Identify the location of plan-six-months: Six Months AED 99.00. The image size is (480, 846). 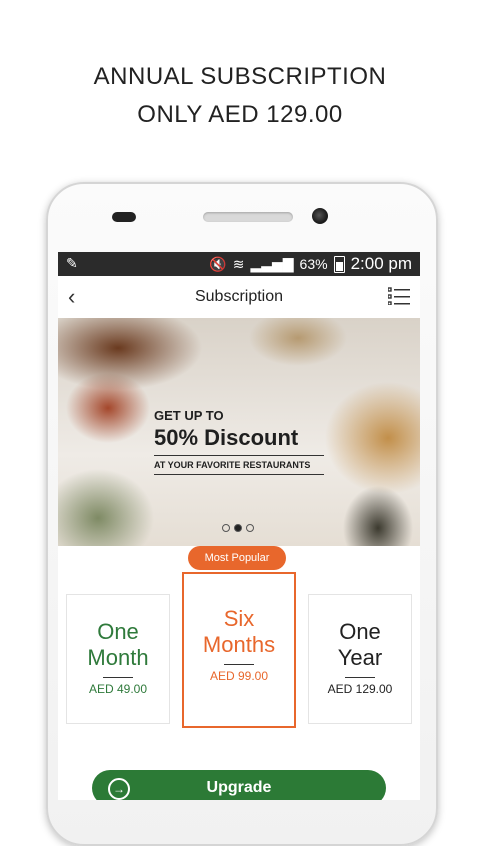
(239, 650).